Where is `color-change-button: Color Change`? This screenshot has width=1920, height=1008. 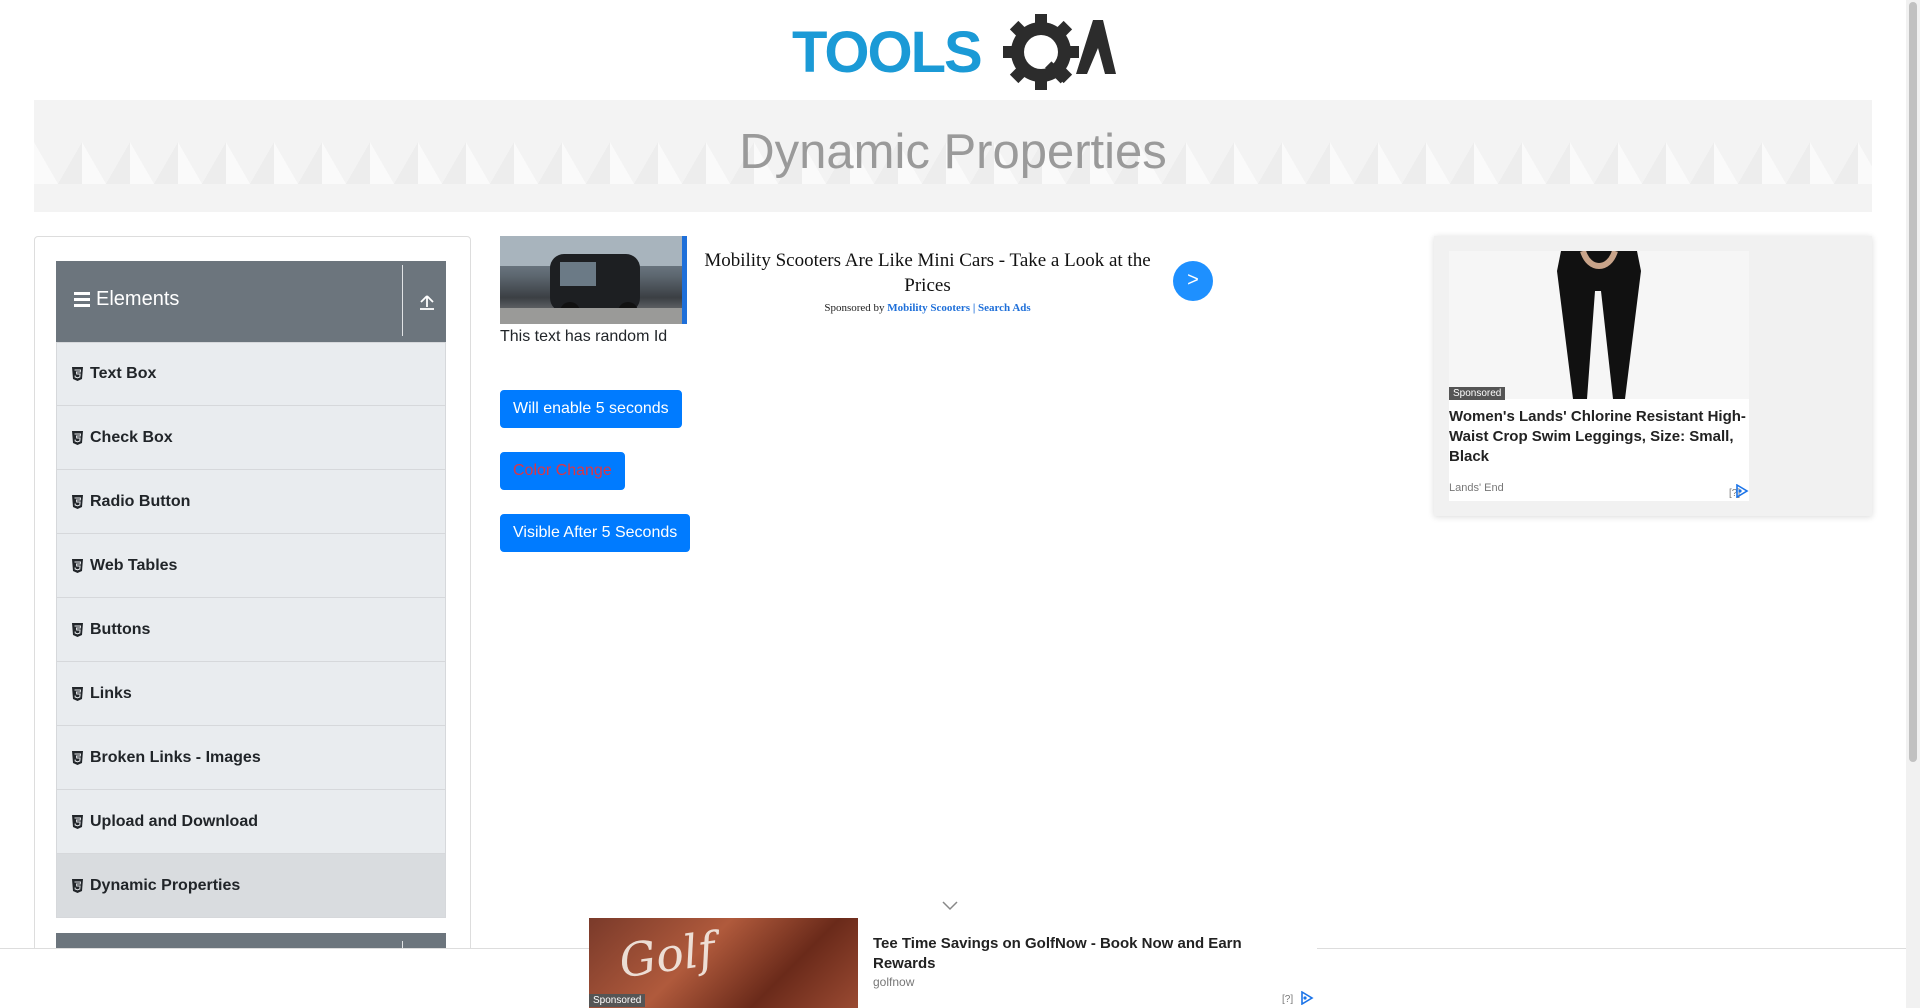 color-change-button: Color Change is located at coordinates (562, 471).